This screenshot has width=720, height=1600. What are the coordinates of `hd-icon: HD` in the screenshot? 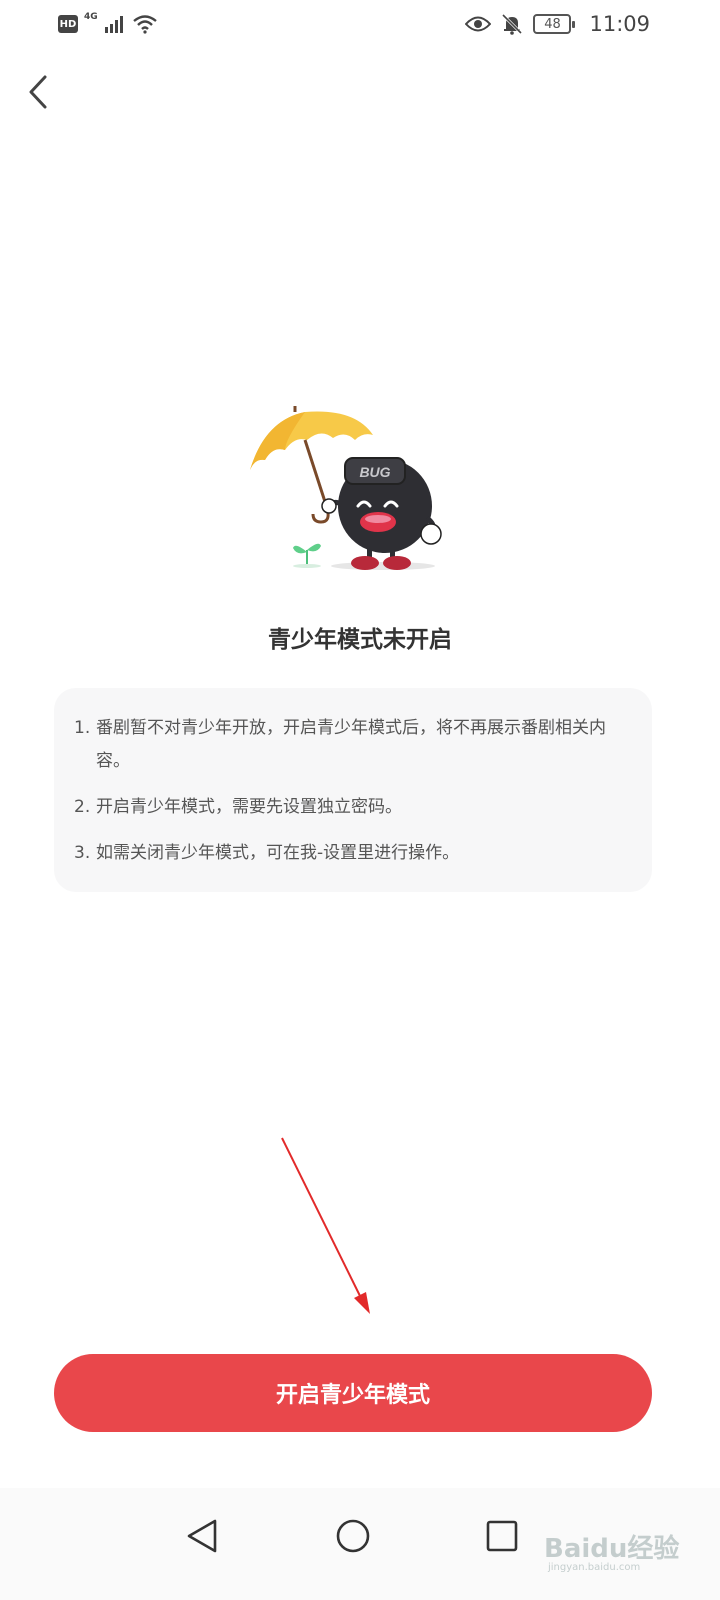 It's located at (68, 24).